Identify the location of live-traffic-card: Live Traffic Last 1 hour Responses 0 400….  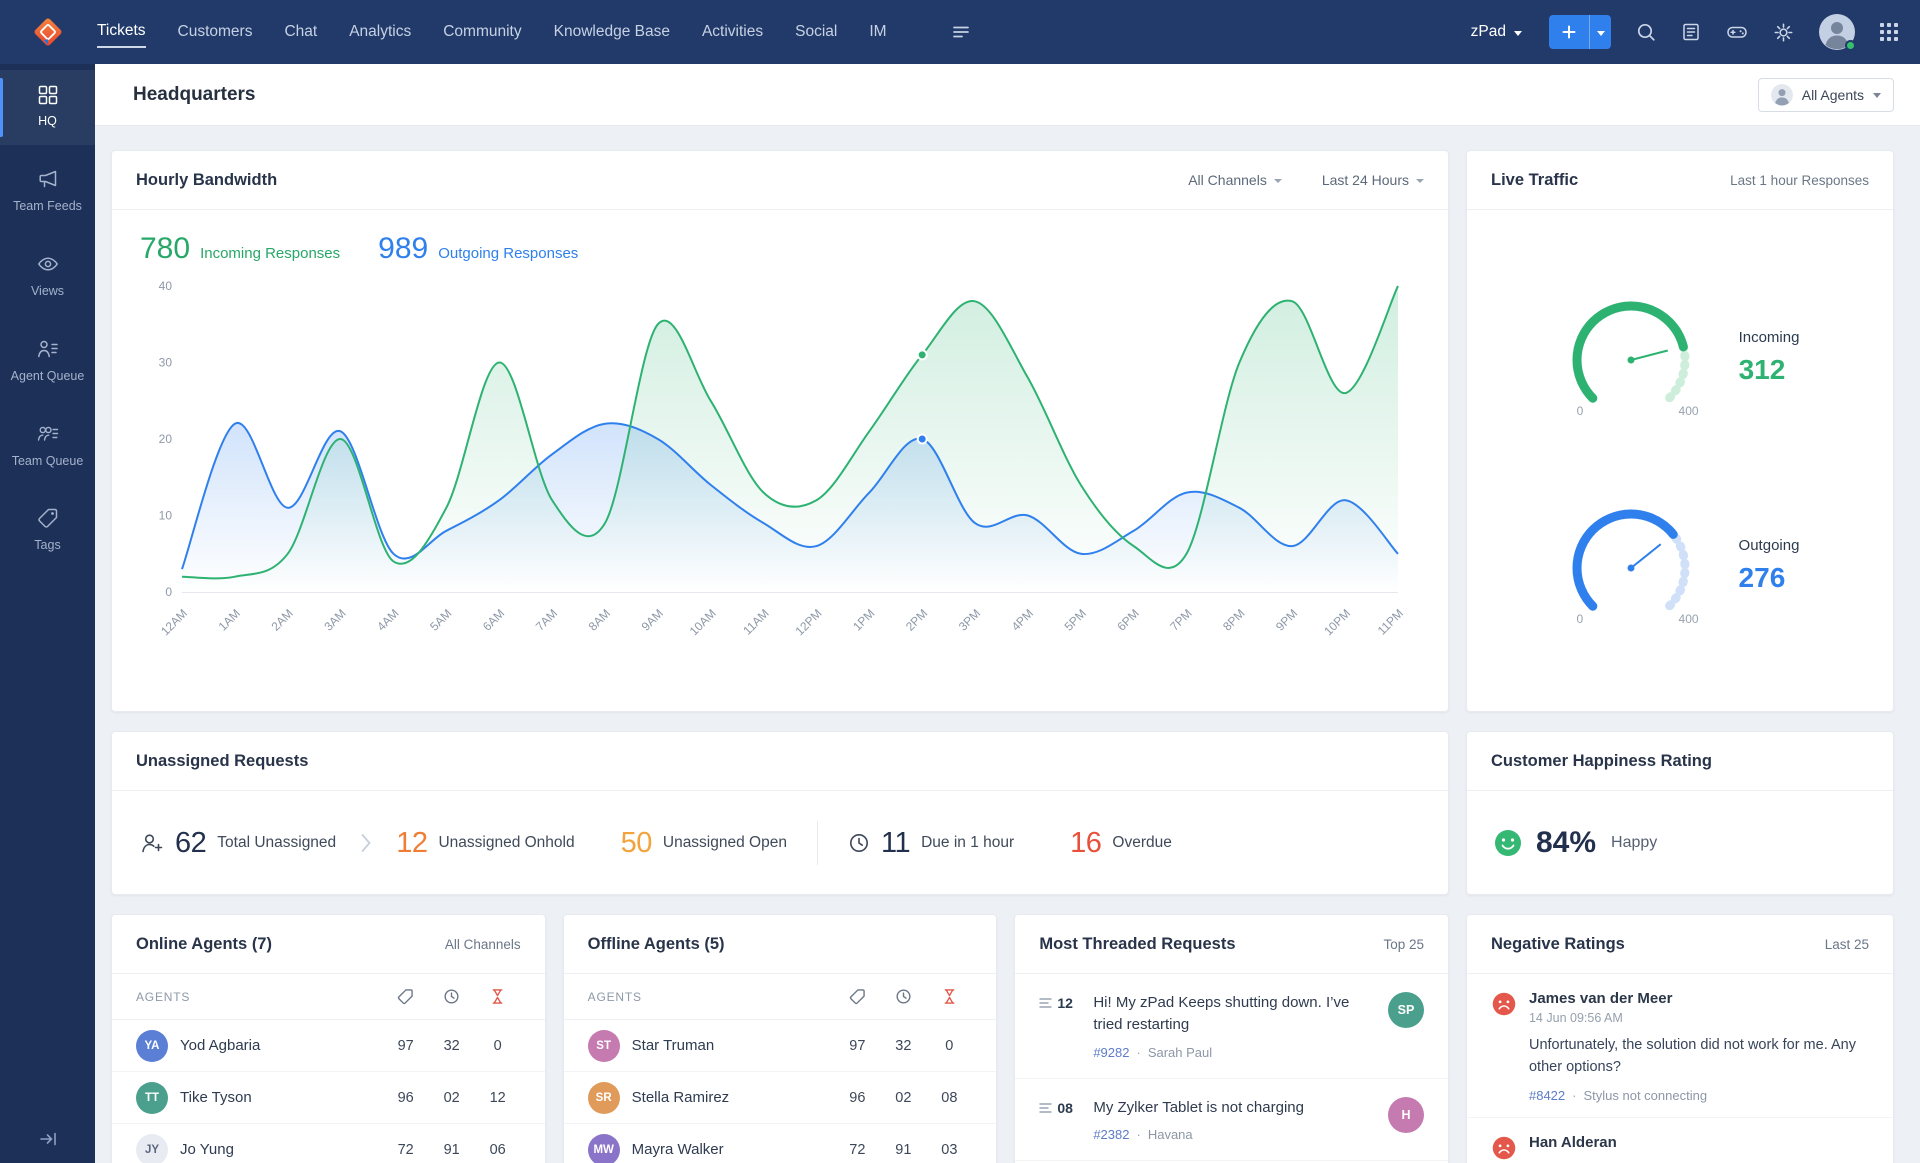
(1680, 431).